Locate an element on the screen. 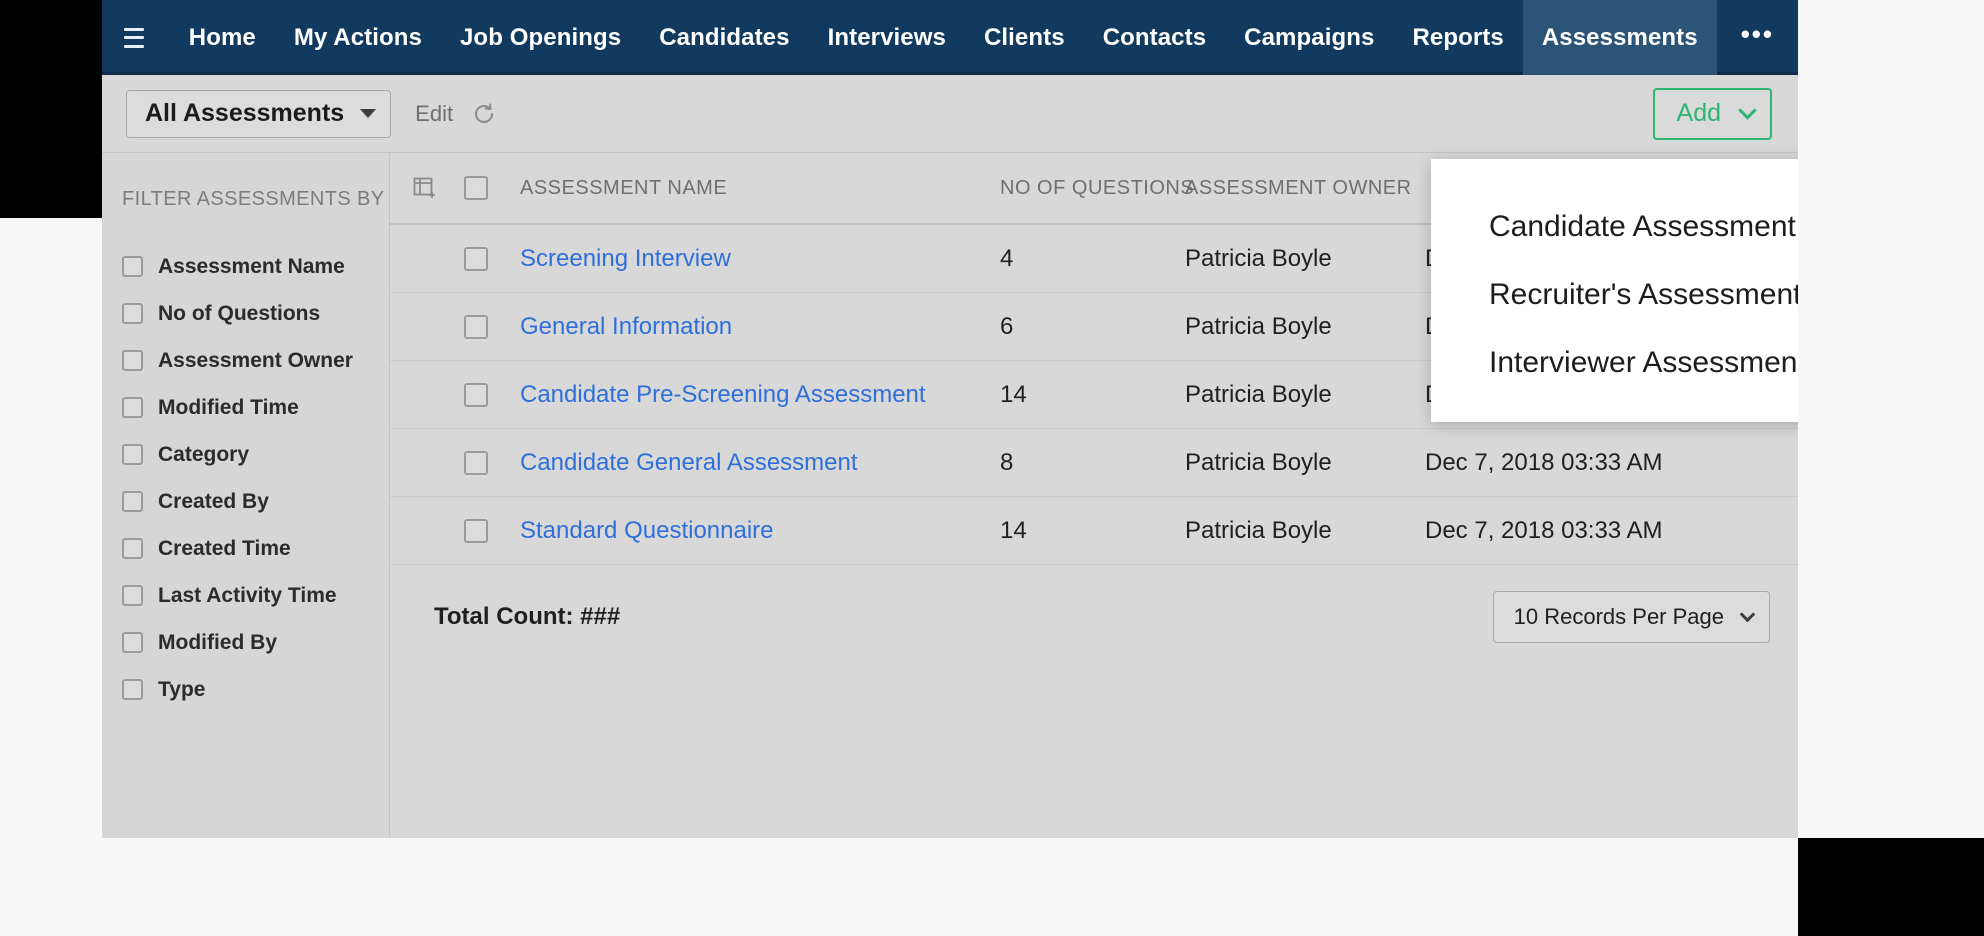 This screenshot has width=1984, height=936. assessment-name-link: Standard Questionnaire is located at coordinates (647, 530).